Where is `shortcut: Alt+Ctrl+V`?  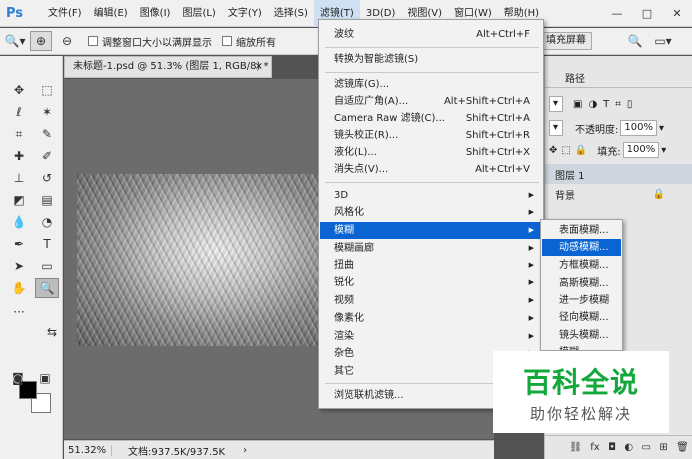
shortcut: Alt+Ctrl+V is located at coordinates (502, 169).